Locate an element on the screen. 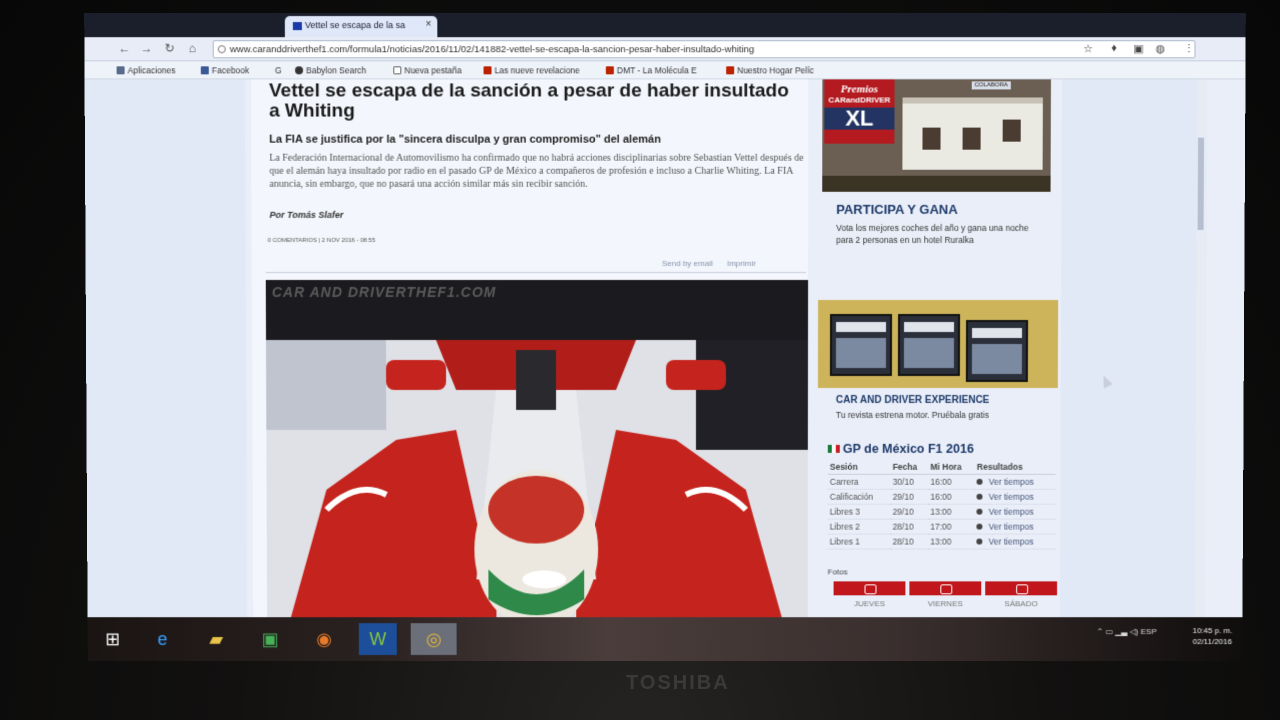 The height and width of the screenshot is (720, 1280). scrollbar-thumb is located at coordinates (1201, 183).